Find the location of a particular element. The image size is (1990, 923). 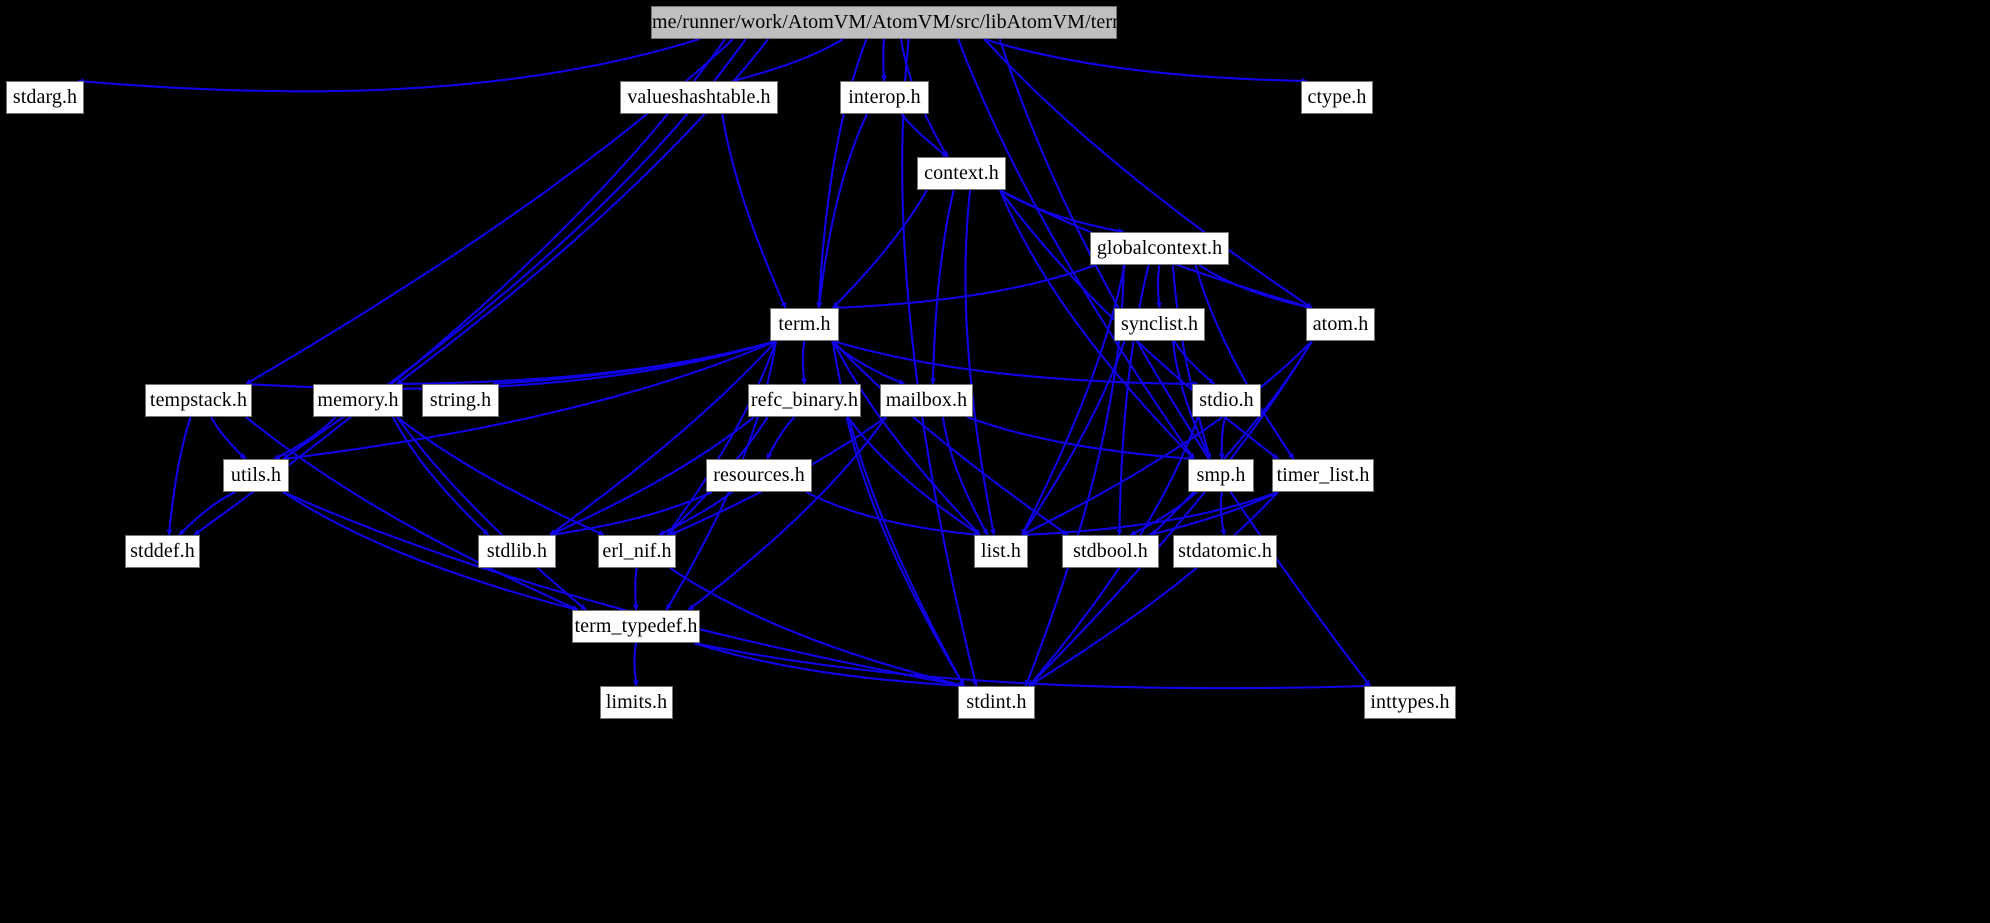

graph-edge-resources-to-list is located at coordinates (893, 514).